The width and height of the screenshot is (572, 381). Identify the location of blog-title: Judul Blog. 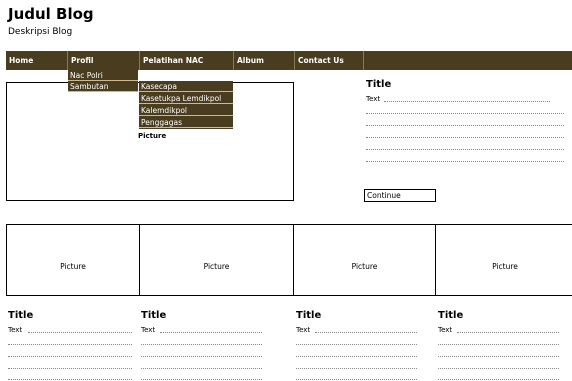
(51, 14).